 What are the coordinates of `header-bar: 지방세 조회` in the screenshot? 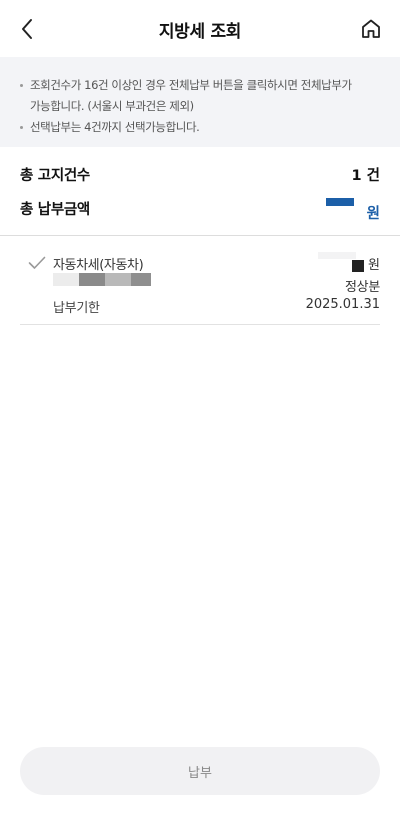 It's located at (200, 28).